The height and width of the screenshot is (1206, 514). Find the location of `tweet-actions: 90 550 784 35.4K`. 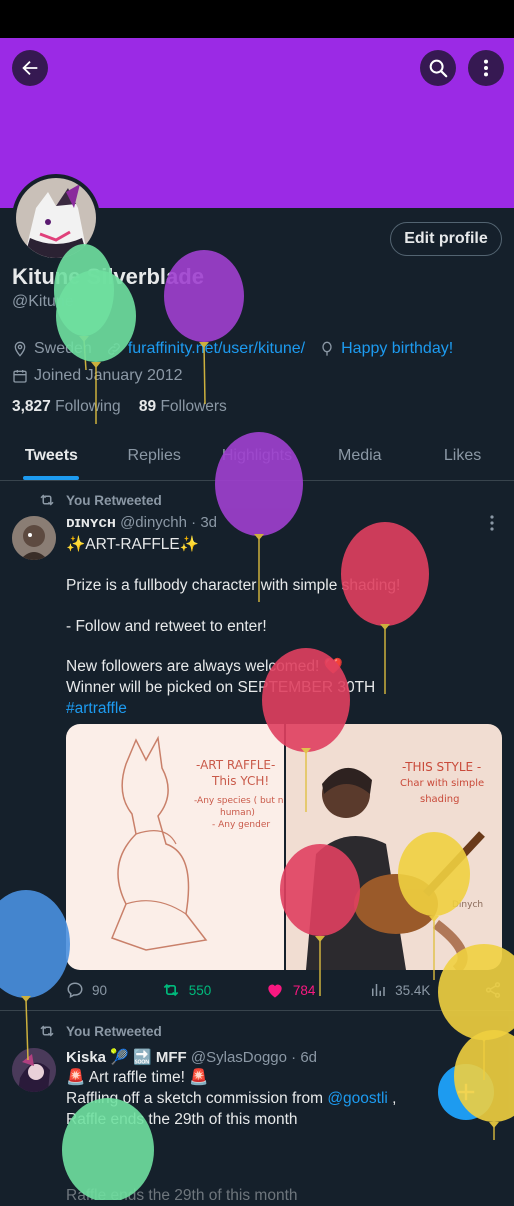

tweet-actions: 90 550 784 35.4K is located at coordinates (284, 990).